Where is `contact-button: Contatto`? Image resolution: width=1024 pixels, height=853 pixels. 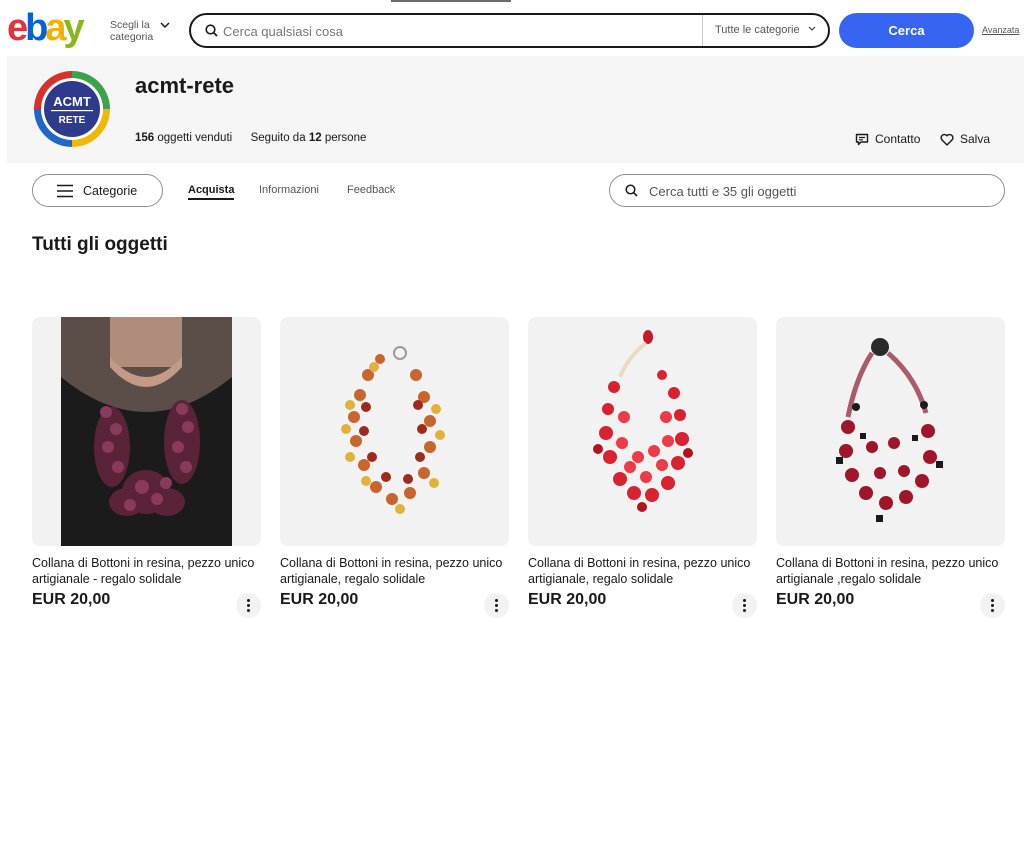 contact-button: Contatto is located at coordinates (887, 139).